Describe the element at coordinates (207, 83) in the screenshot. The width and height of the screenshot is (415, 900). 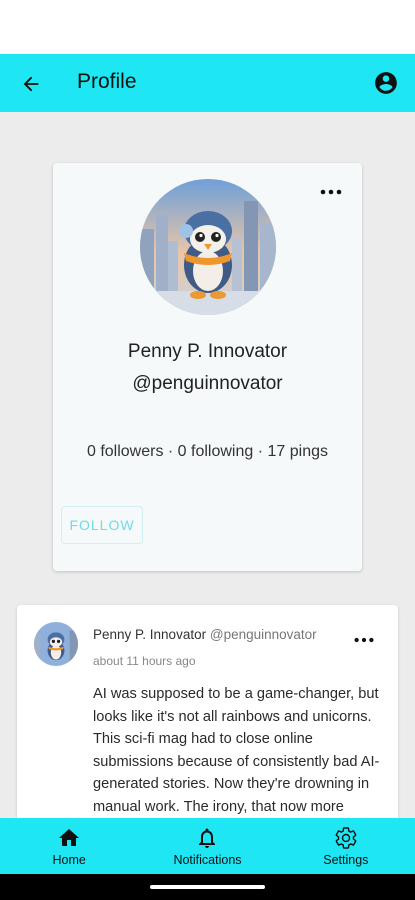
I see `app-bar: Profile` at that location.